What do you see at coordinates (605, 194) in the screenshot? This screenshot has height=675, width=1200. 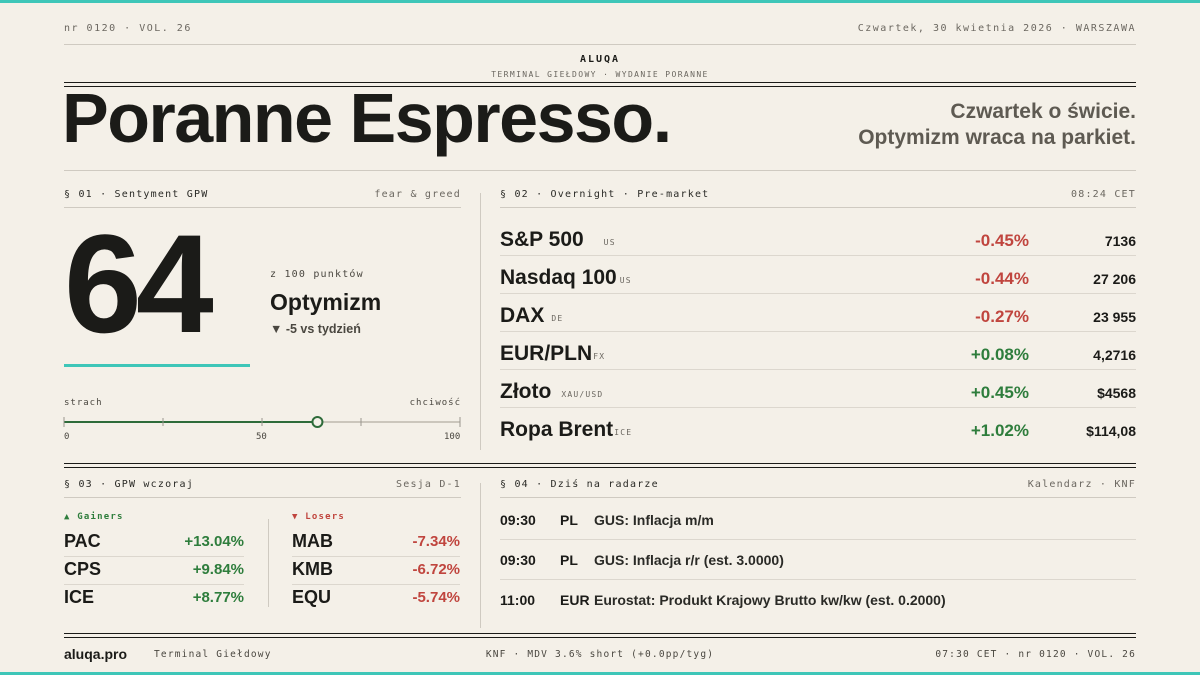 I see `overnight-section-label: § 02 · Overnight · Pre-market` at bounding box center [605, 194].